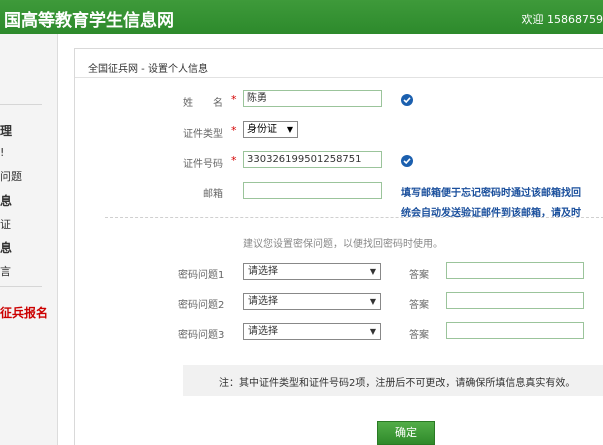 This screenshot has width=603, height=445. Describe the element at coordinates (89, 21) in the screenshot. I see `site-title: 国高等教育学生信息网` at that location.